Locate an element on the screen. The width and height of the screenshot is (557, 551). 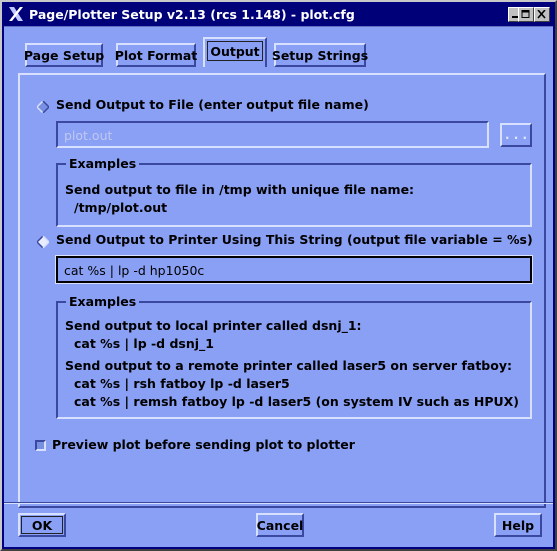
tab-label: Plot Format is located at coordinates (156, 55).